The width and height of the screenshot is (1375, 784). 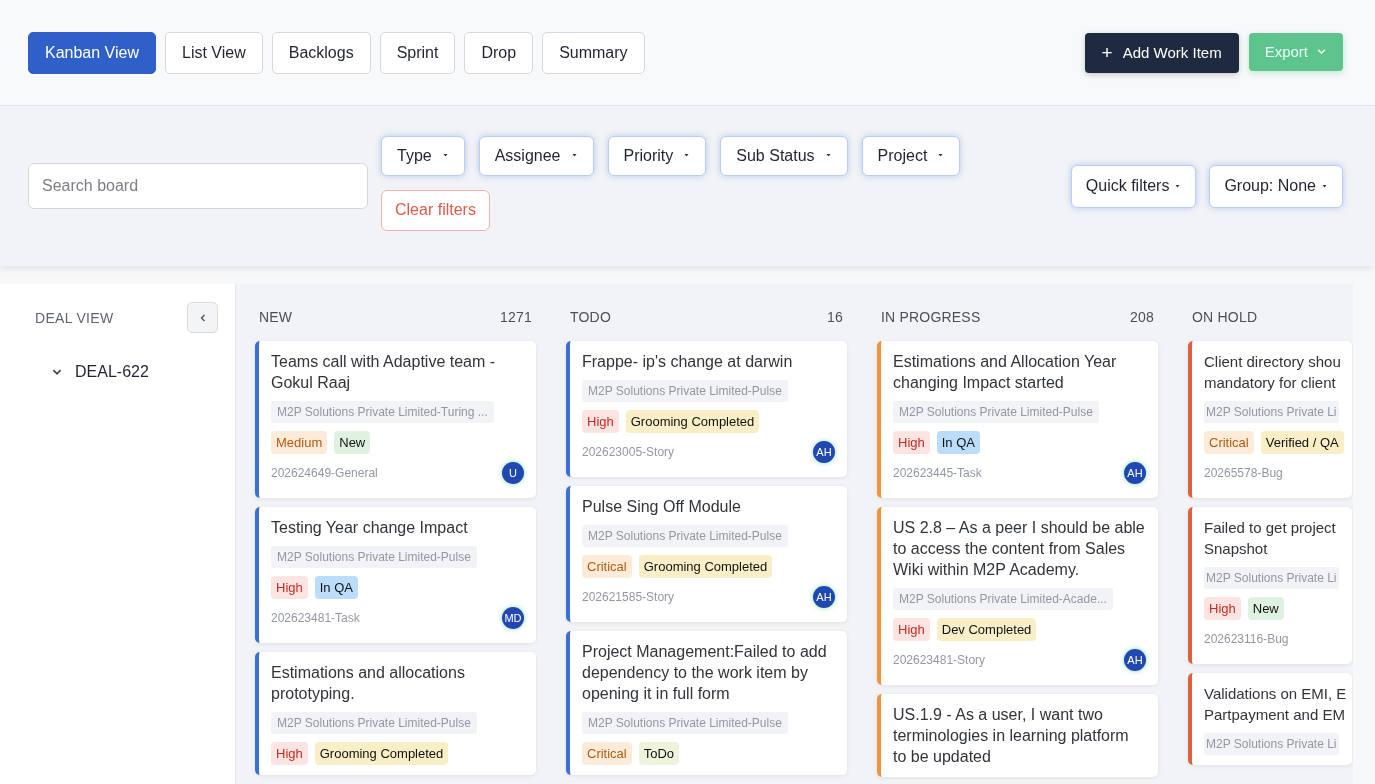 What do you see at coordinates (784, 155) in the screenshot?
I see `filter-dropdown: Sub Status` at bounding box center [784, 155].